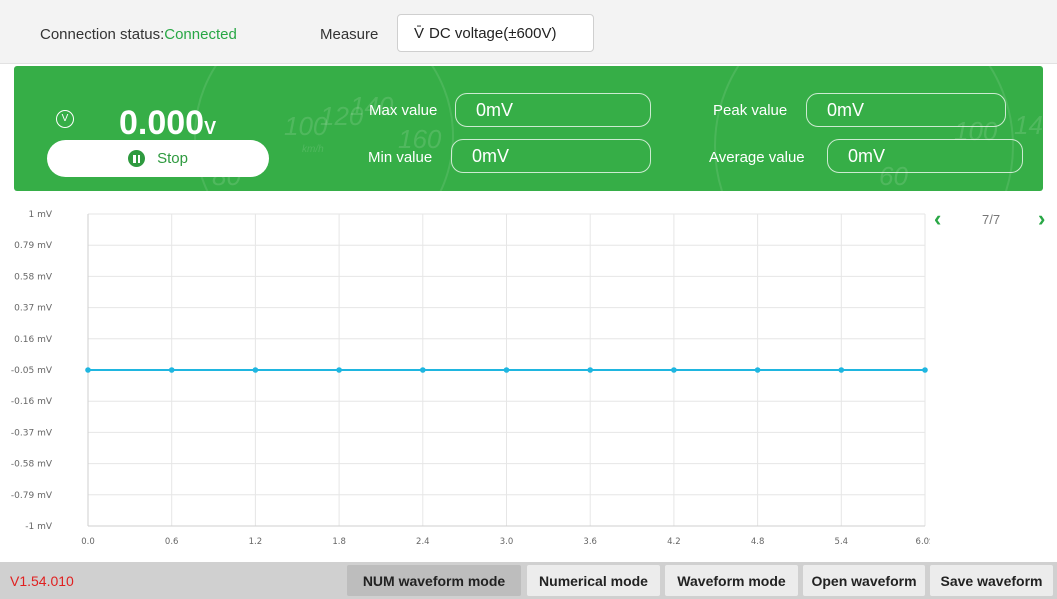 The width and height of the screenshot is (1057, 599). Describe the element at coordinates (200, 34) in the screenshot. I see `connection-status-value: Connected` at that location.